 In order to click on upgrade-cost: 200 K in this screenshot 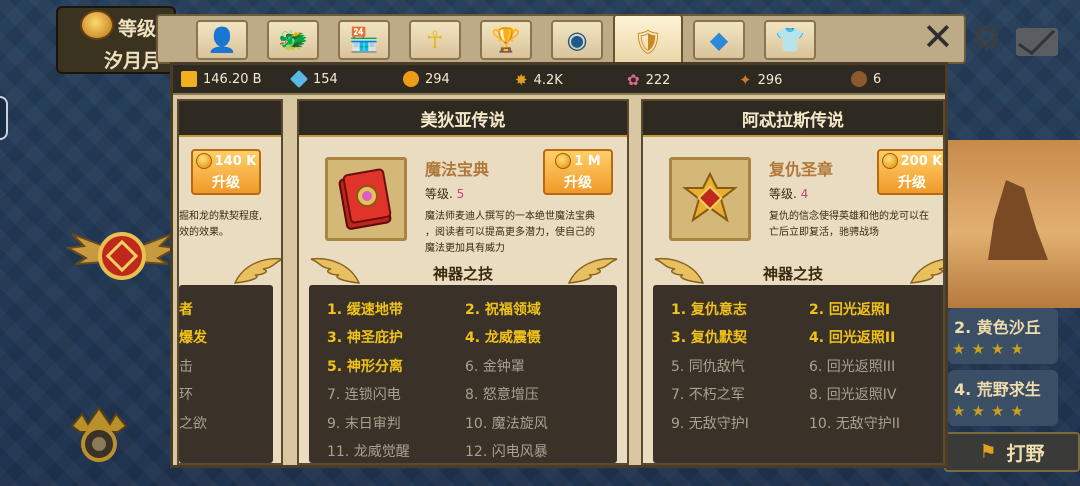, I will do `click(921, 161)`.